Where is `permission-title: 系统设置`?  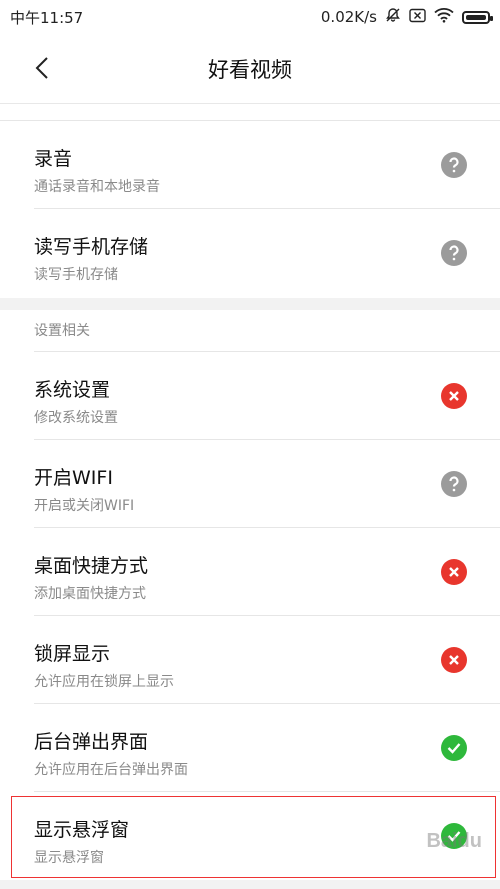 permission-title: 系统设置 is located at coordinates (72, 390).